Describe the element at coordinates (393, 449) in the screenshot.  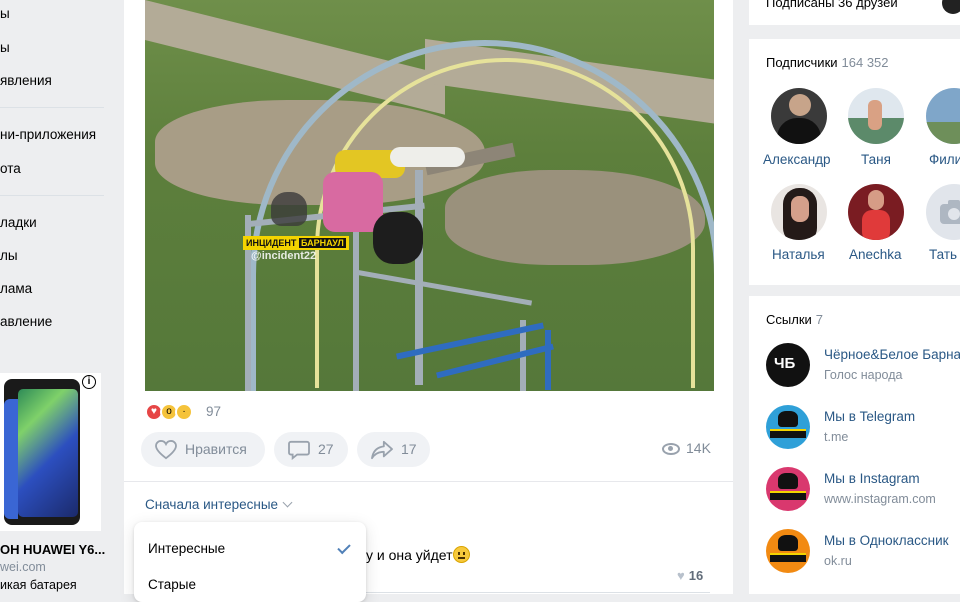
I see `share-button: 17` at that location.